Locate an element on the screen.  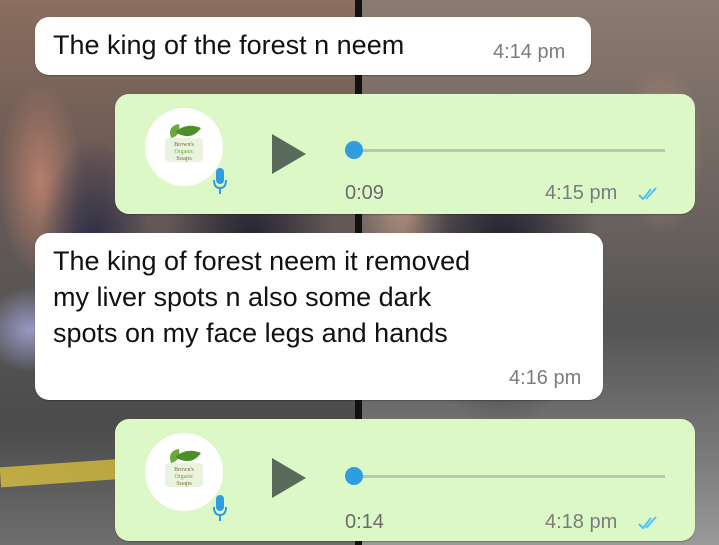
message-line: my liver spots n also some dark is located at coordinates (242, 297).